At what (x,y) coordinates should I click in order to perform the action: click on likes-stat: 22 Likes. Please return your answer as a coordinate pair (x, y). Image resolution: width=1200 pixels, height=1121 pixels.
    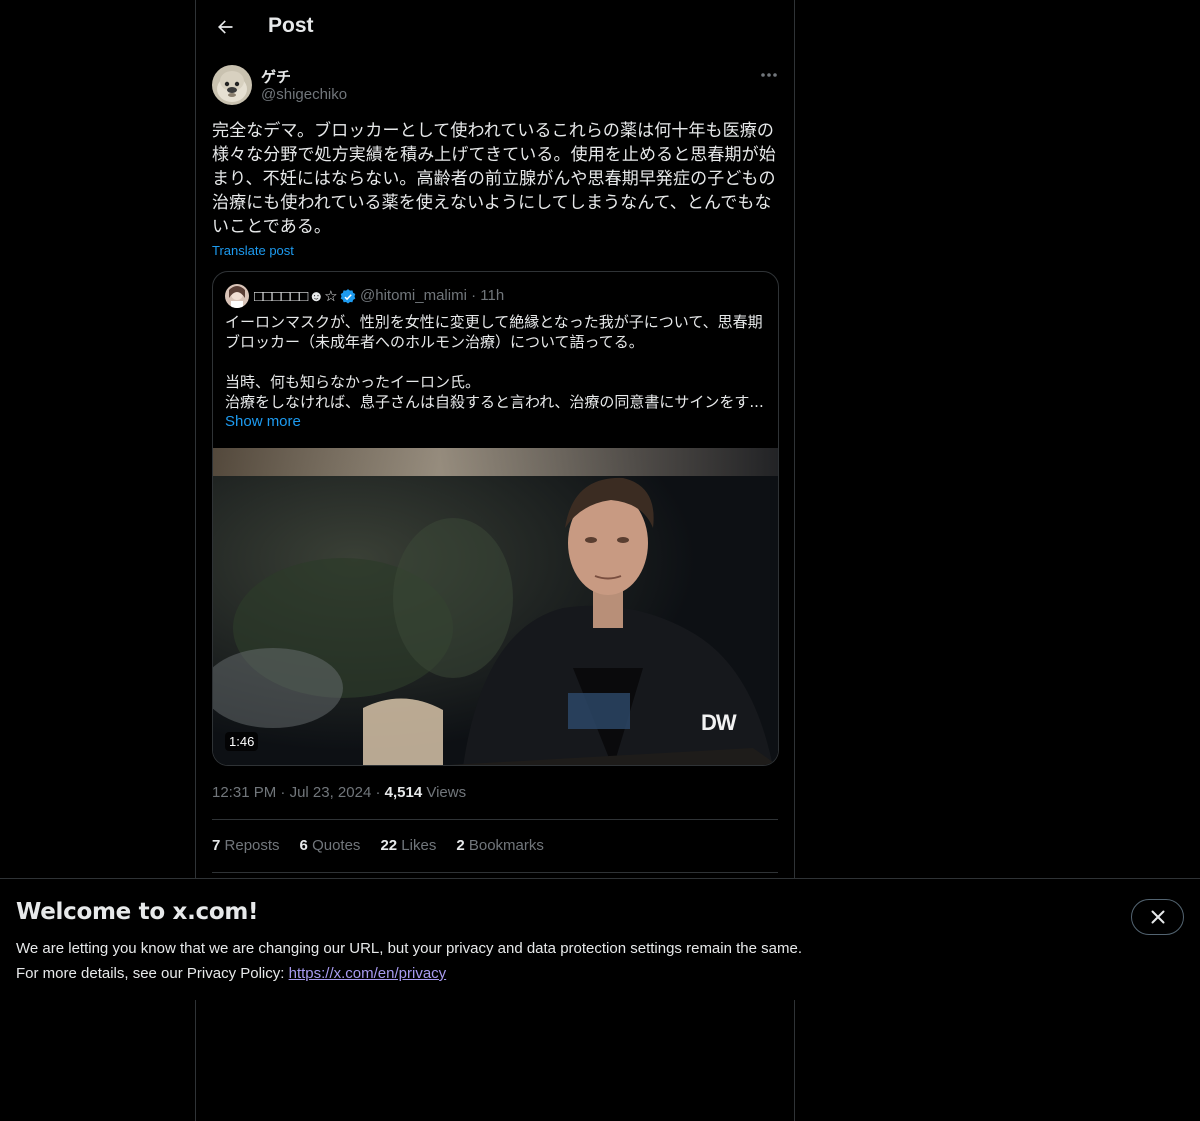
    Looking at the image, I should click on (408, 845).